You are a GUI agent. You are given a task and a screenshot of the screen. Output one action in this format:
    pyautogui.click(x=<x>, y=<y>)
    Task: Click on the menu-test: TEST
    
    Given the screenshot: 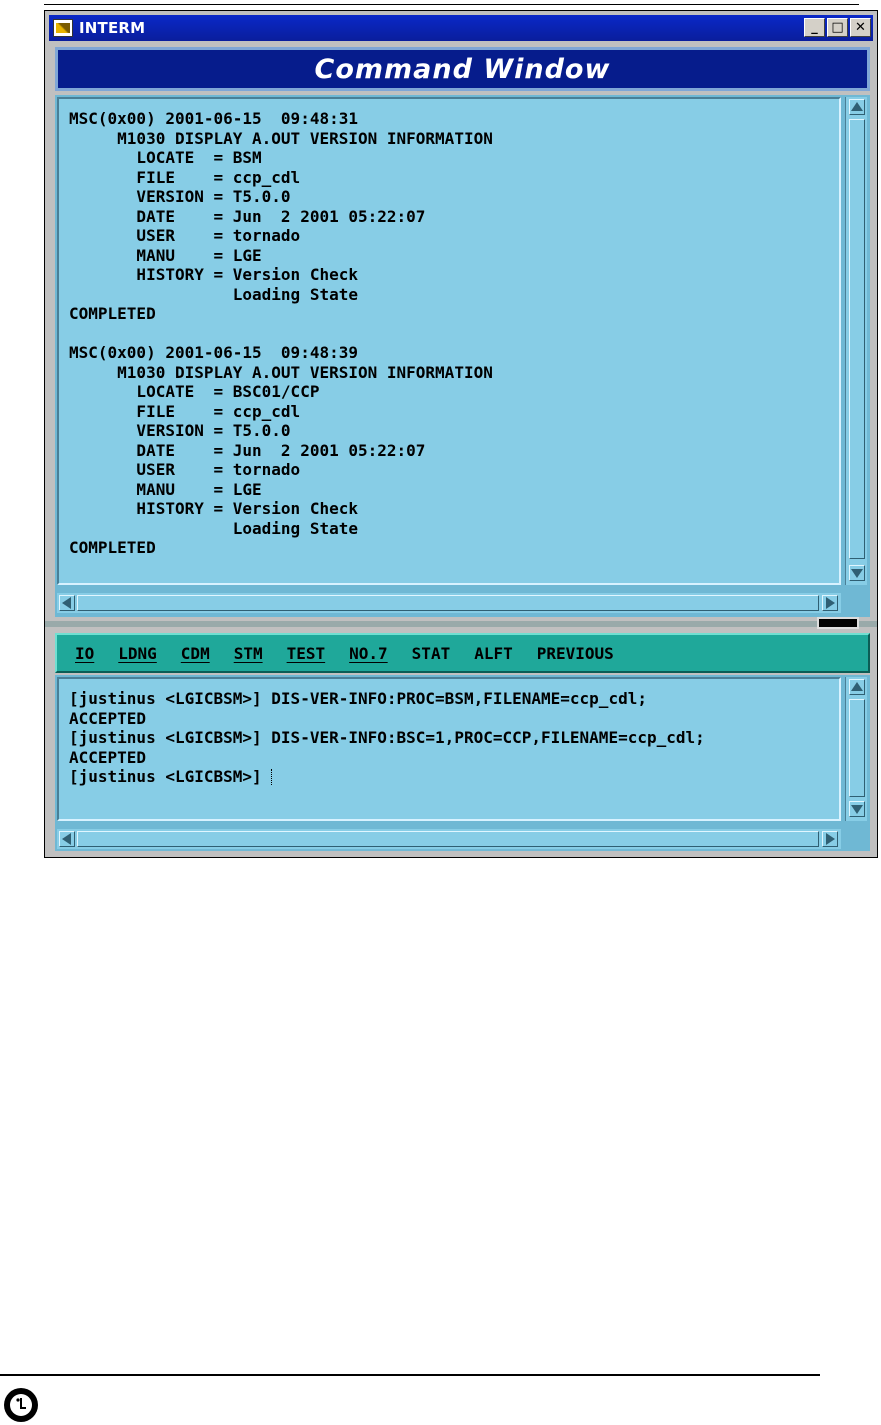 What is the action you would take?
    pyautogui.click(x=306, y=653)
    